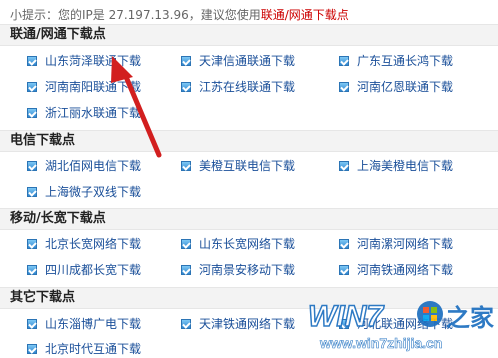 The width and height of the screenshot is (498, 358). I want to click on download-link: 北京长宽网络下载, so click(84, 244).